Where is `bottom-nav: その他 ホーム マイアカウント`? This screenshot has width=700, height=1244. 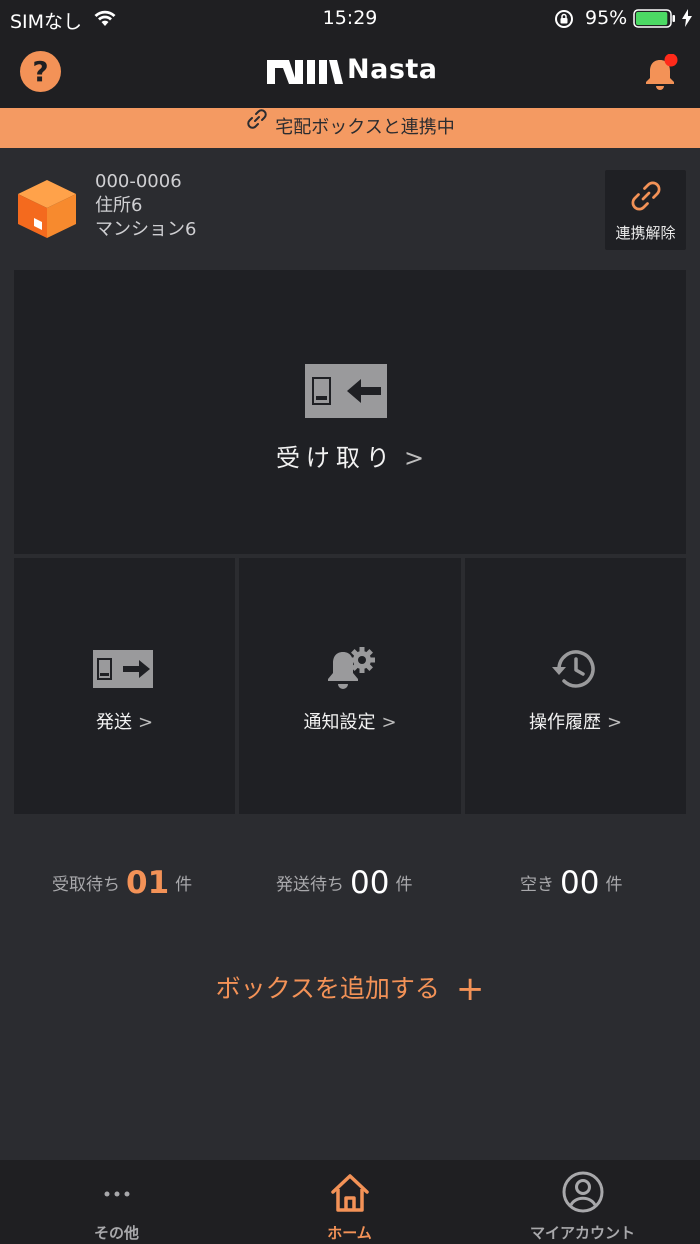
bottom-nav: その他 ホーム マイアカウント is located at coordinates (350, 1202).